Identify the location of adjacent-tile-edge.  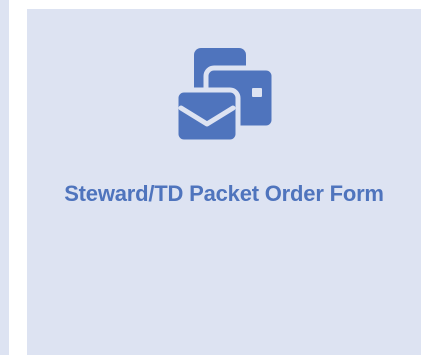
(4, 177).